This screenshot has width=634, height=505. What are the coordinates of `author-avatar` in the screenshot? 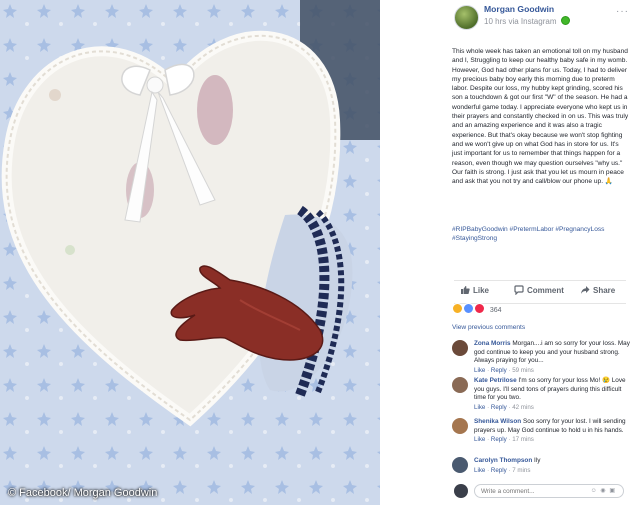 It's located at (466, 17).